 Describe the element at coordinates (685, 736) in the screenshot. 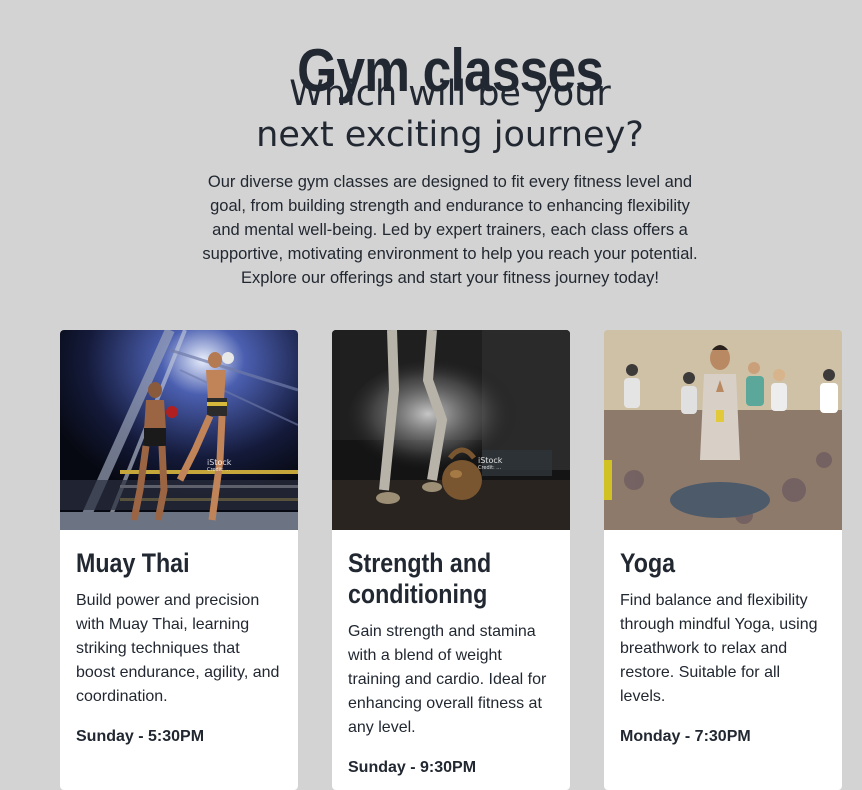

I see `card-schedule: Monday - 7:30PM` at that location.